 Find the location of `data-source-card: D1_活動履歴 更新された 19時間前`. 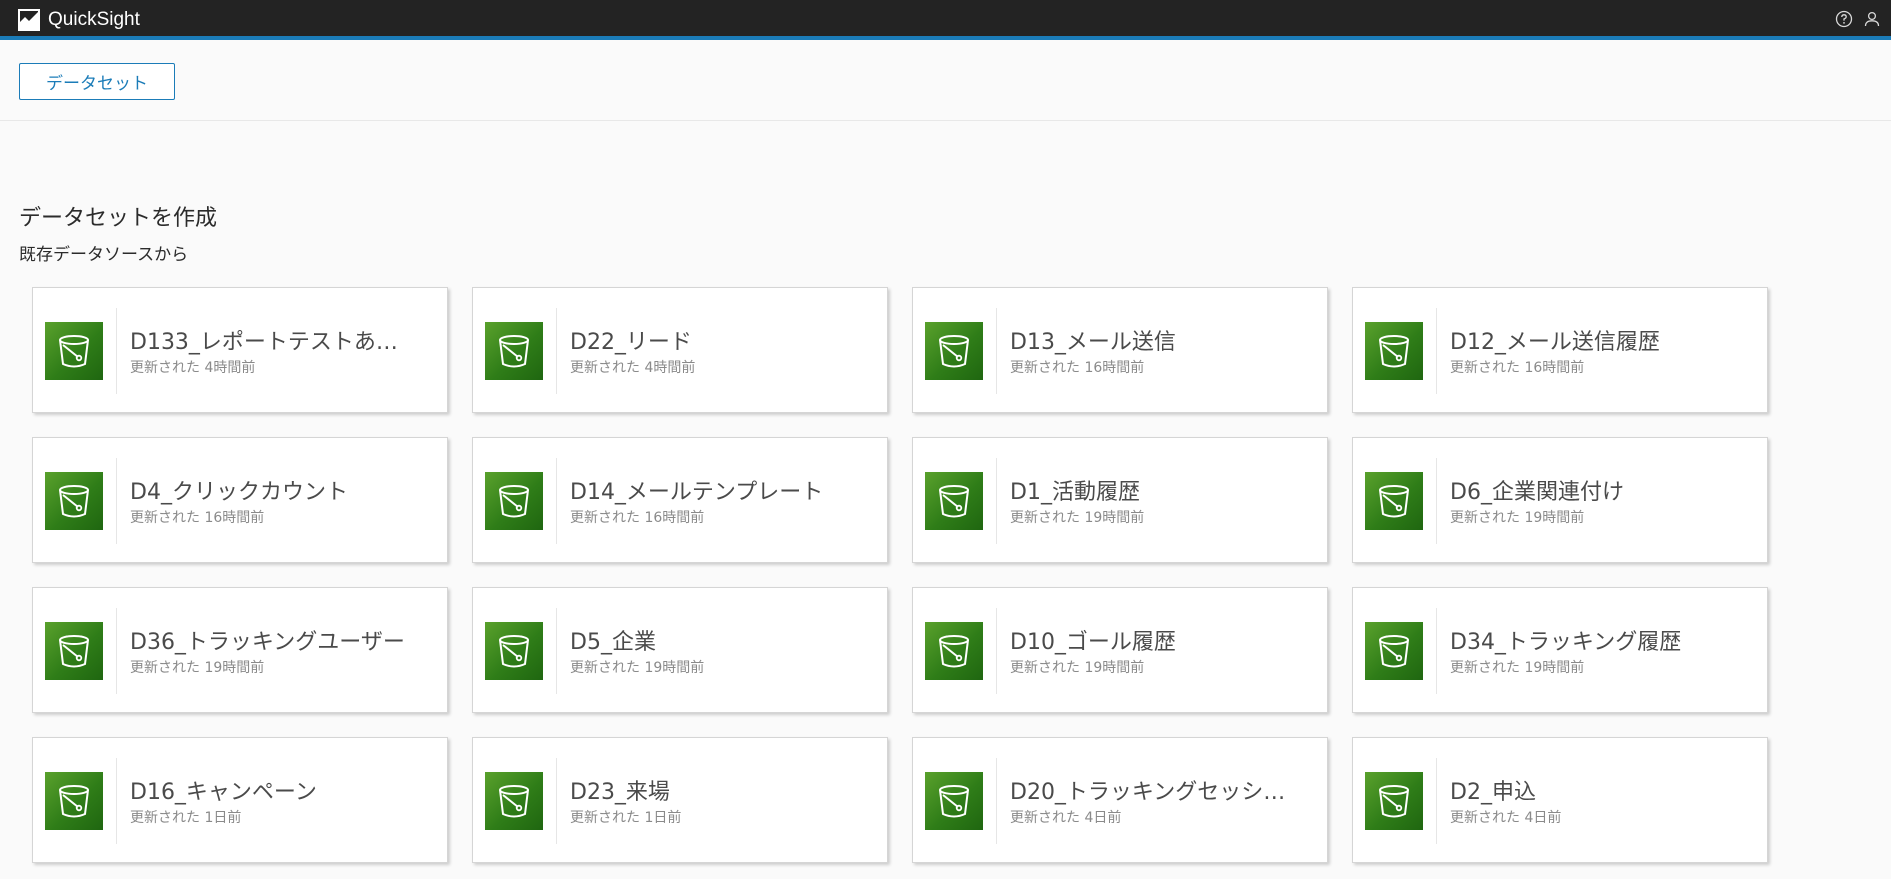

data-source-card: D1_活動履歴 更新された 19時間前 is located at coordinates (1120, 500).